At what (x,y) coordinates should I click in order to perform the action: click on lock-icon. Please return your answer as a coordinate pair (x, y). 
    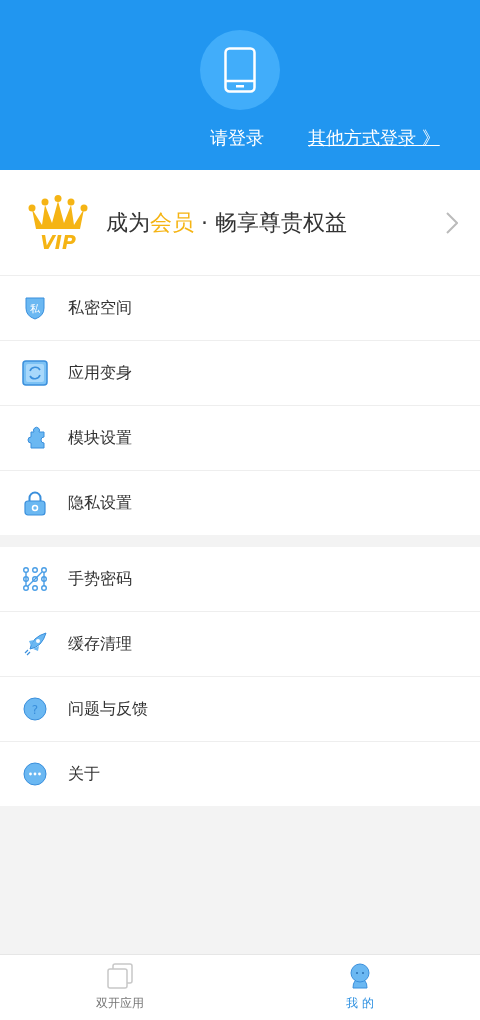
    Looking at the image, I should click on (35, 503).